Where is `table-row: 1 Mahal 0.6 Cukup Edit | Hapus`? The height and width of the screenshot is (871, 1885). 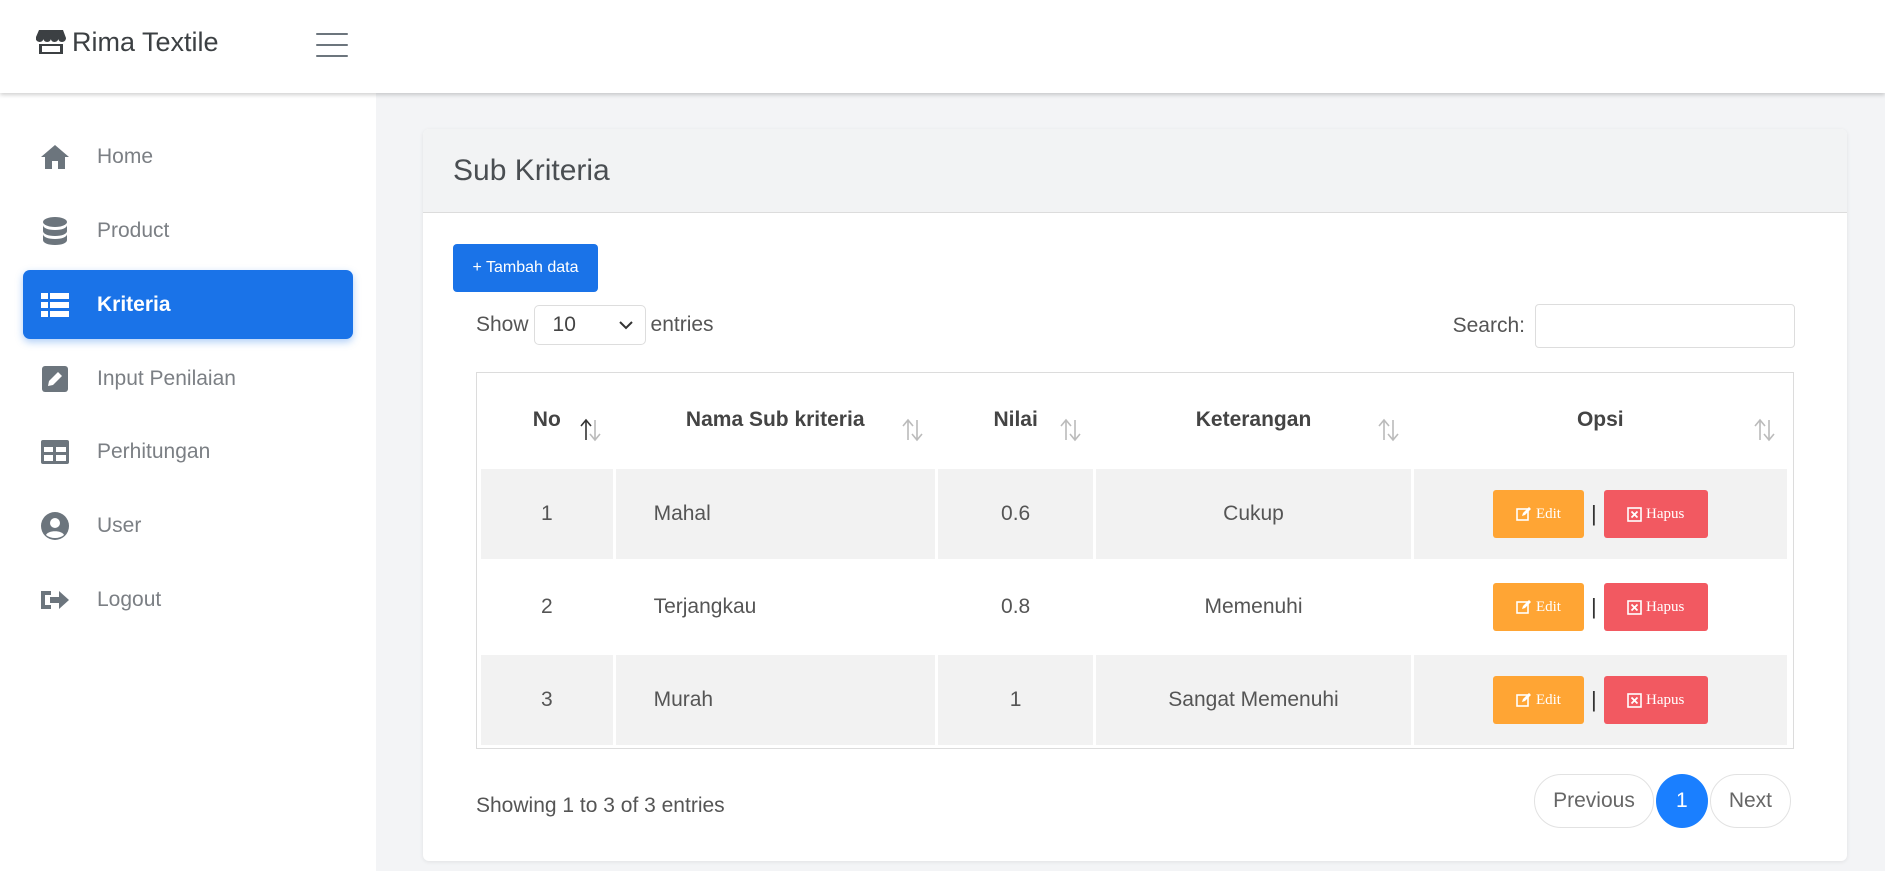
table-row: 1 Mahal 0.6 Cukup Edit | Hapus is located at coordinates (1134, 514).